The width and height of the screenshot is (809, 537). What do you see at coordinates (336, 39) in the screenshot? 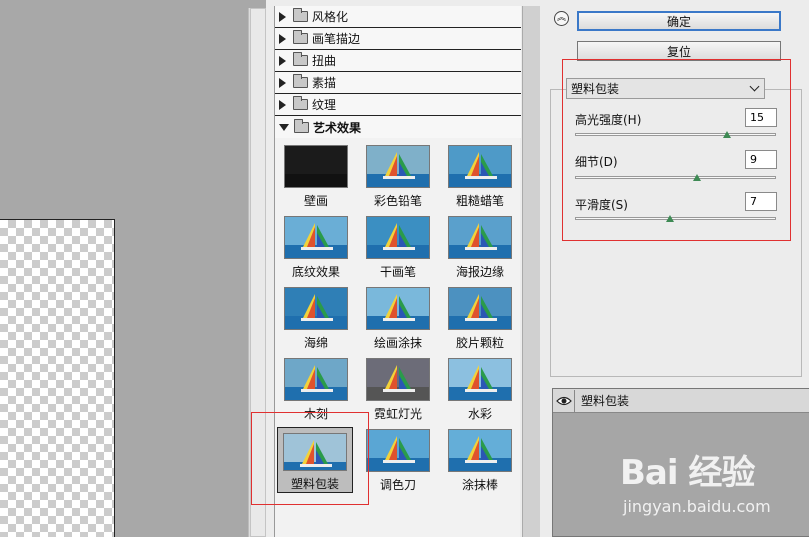
I see `category-label: 画笔描边` at bounding box center [336, 39].